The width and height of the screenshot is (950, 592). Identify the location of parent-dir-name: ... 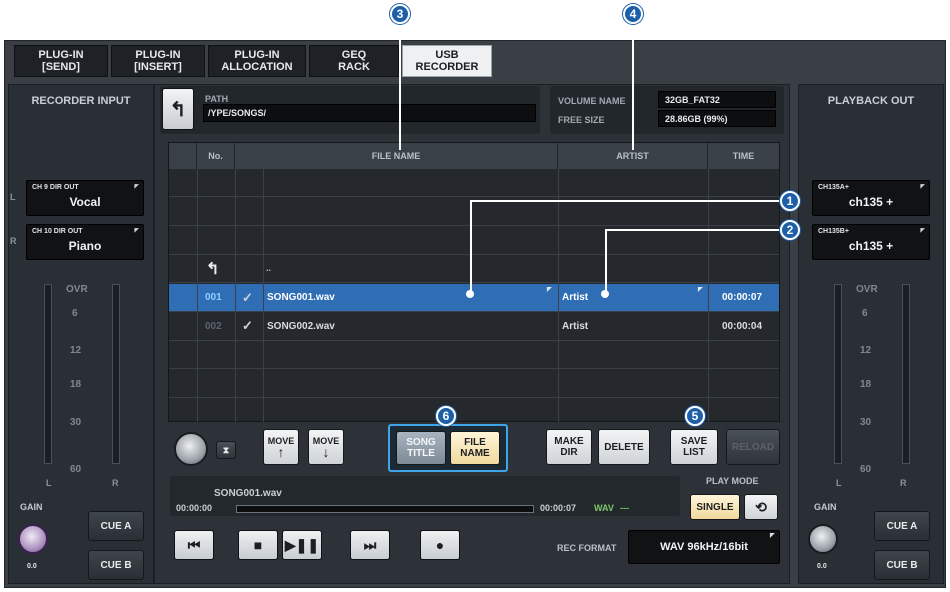
(269, 268).